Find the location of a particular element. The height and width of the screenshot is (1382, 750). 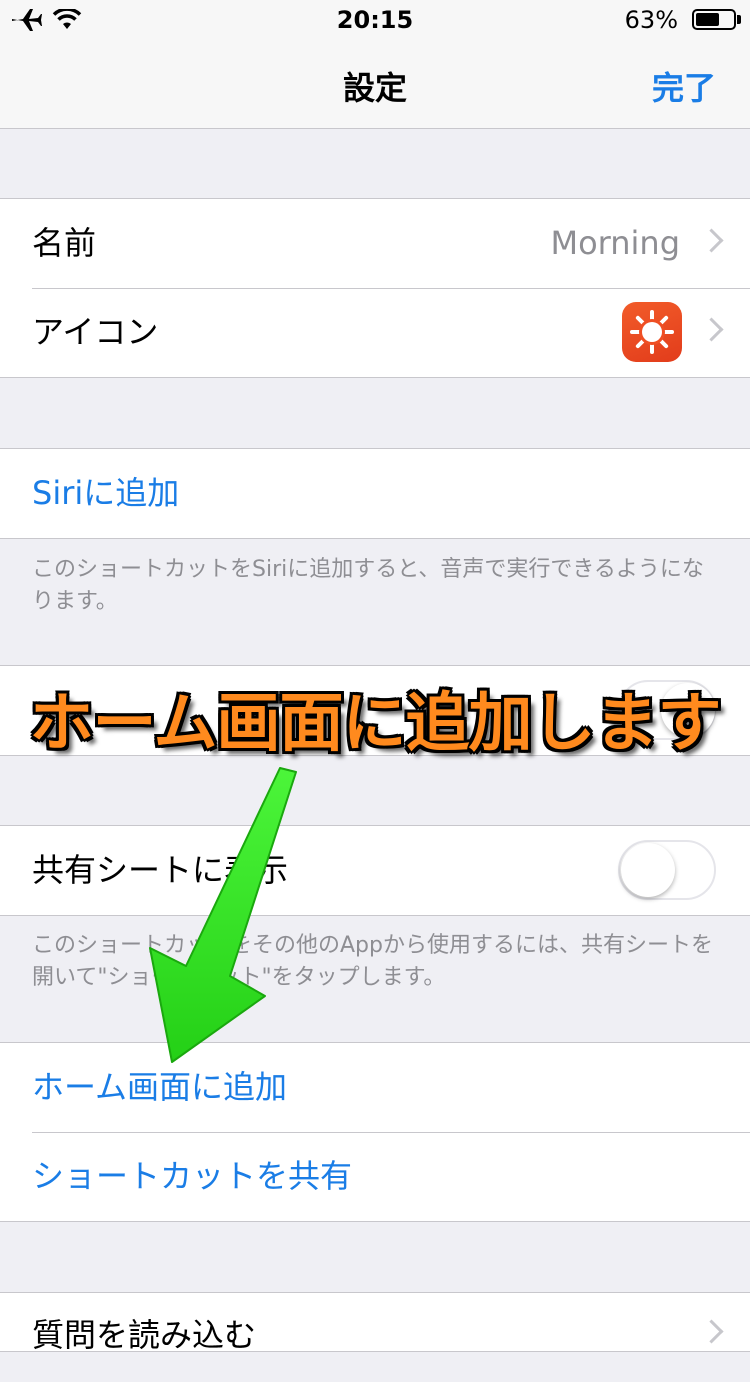

annotation-text: ホーム画面に追加します is located at coordinates (375, 724).